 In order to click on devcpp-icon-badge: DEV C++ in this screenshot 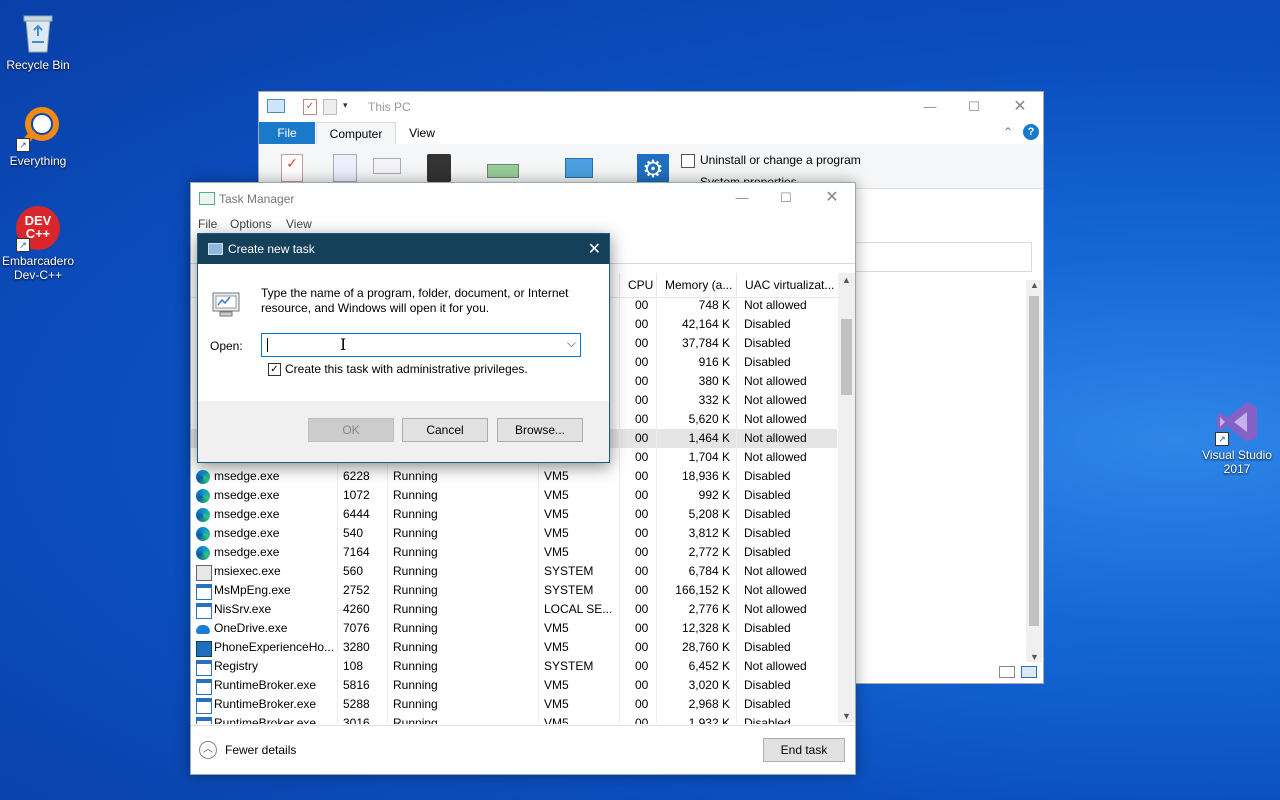, I will do `click(38, 227)`.